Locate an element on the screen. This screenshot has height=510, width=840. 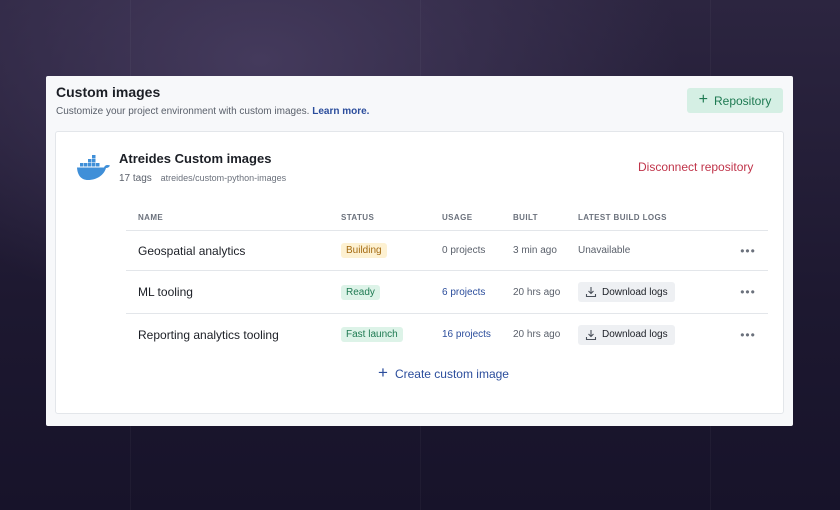
create-custom-image-label: Create custom image is located at coordinates (451, 373).